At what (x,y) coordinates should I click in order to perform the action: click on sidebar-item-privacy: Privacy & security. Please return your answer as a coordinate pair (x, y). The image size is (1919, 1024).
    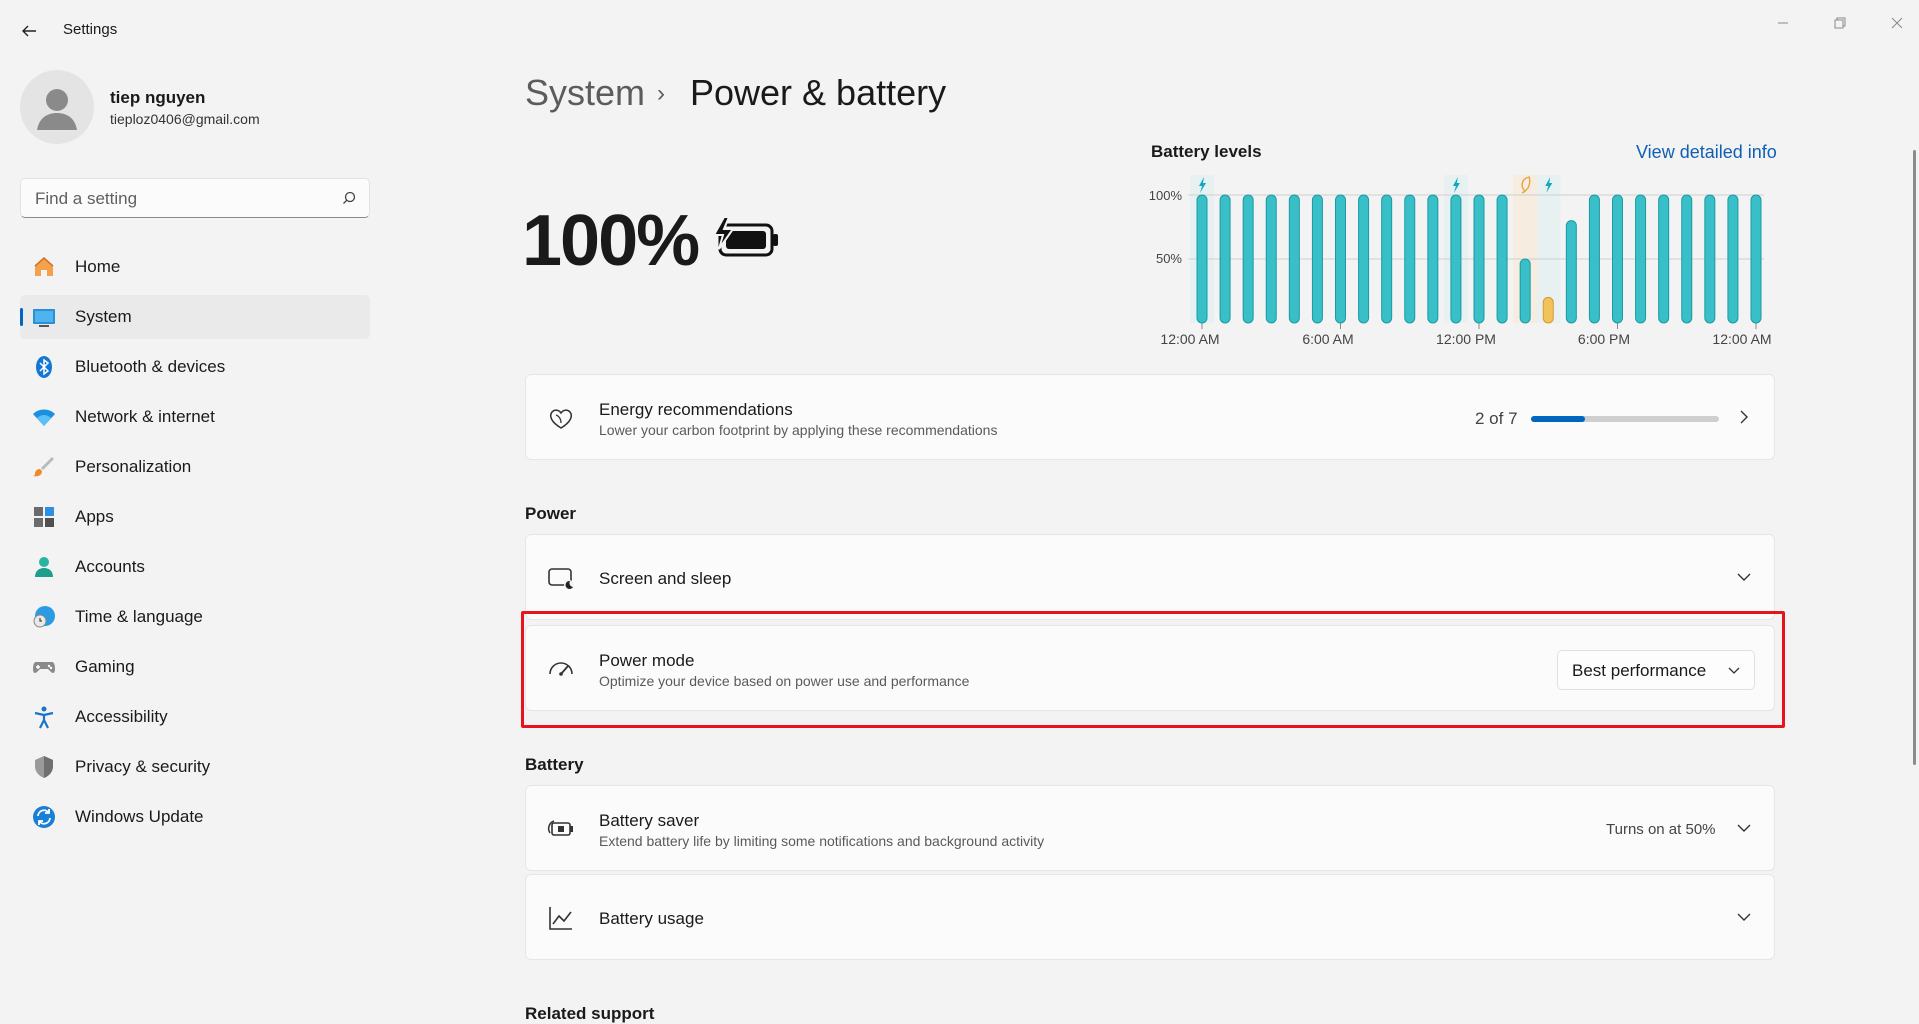
    Looking at the image, I should click on (195, 767).